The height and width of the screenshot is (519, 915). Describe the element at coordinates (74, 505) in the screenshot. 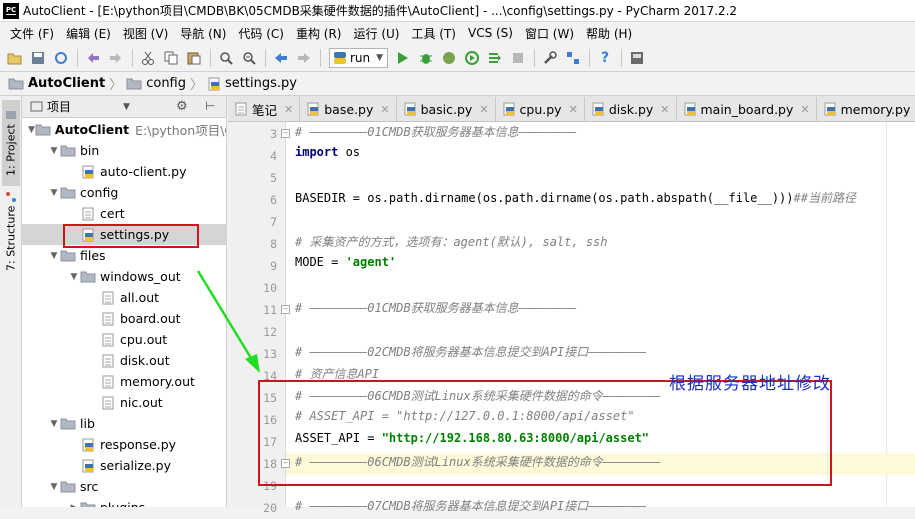

I see `chevron-right-icon: ▶` at that location.